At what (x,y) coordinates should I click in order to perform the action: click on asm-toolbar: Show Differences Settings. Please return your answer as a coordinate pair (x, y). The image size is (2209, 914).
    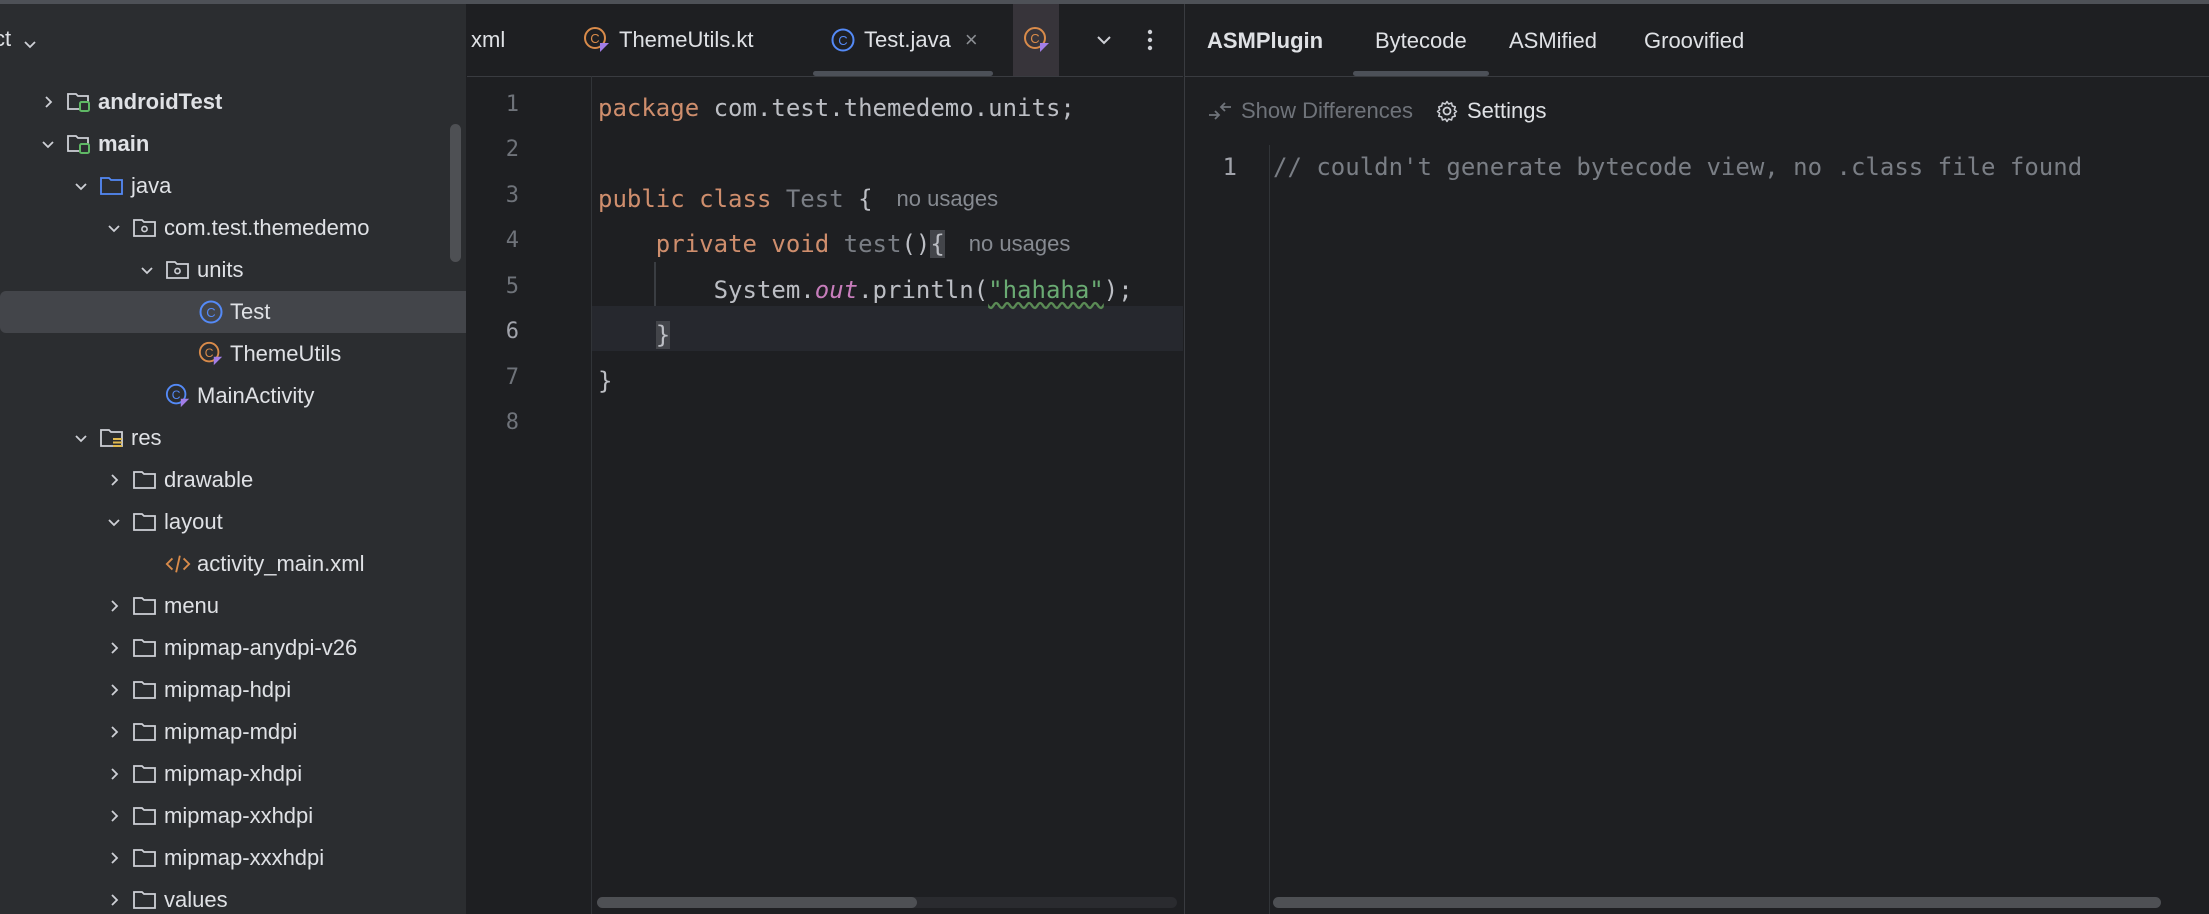
    Looking at the image, I should click on (1697, 111).